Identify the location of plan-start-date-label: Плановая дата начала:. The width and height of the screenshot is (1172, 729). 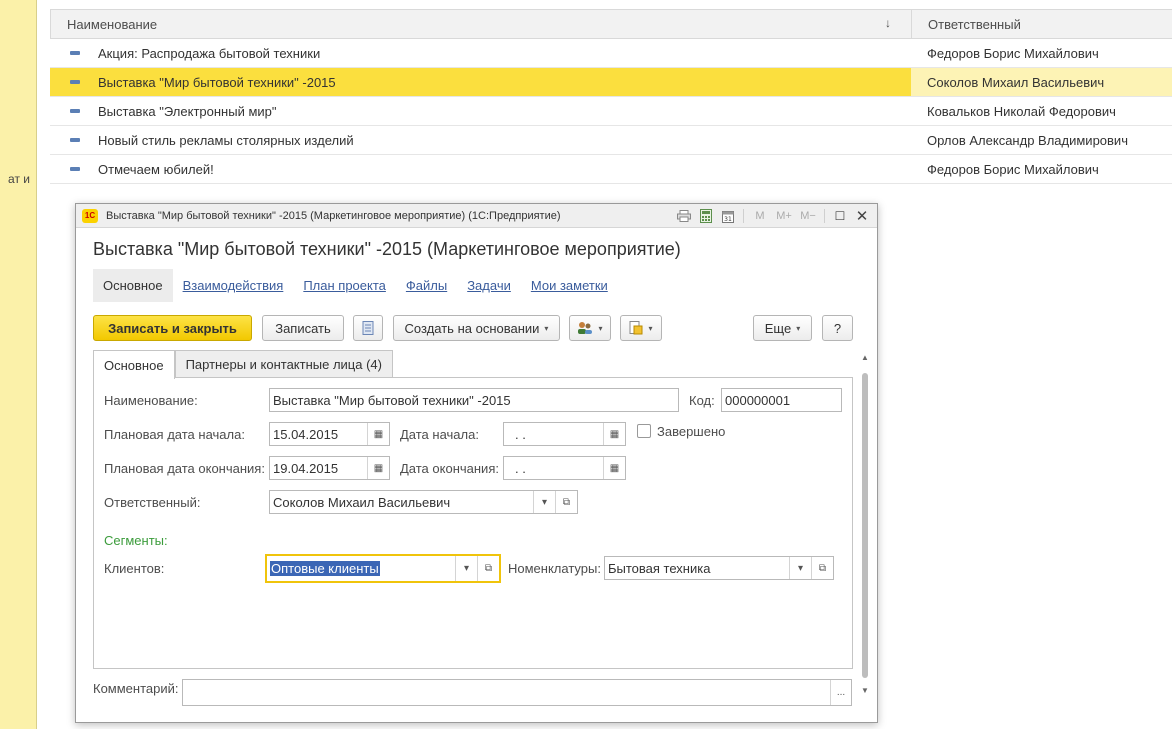
(174, 434).